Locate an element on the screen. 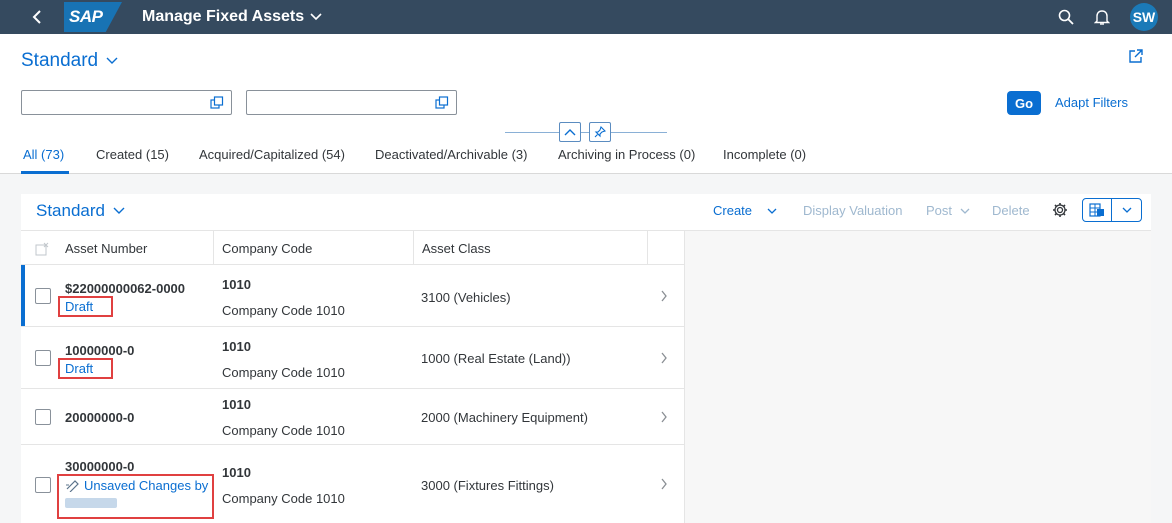 This screenshot has height=523, width=1172. chevron-up-icon is located at coordinates (570, 132).